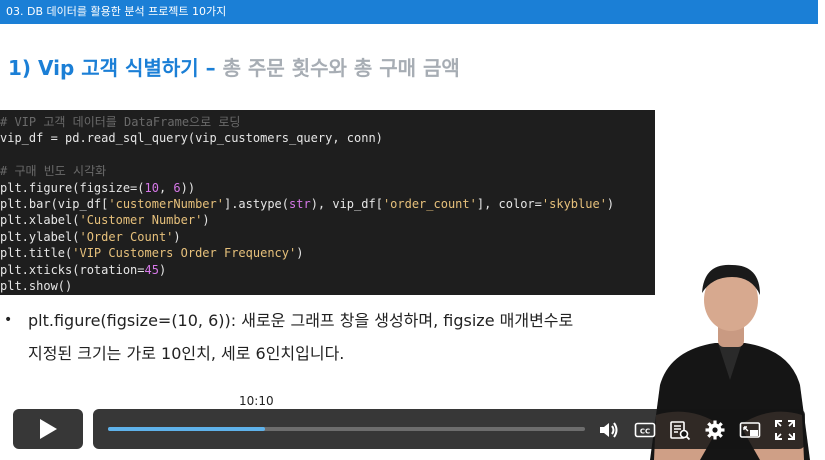  What do you see at coordinates (327, 188) in the screenshot?
I see `code-line: plt.figure(figsize=(10, 6))` at bounding box center [327, 188].